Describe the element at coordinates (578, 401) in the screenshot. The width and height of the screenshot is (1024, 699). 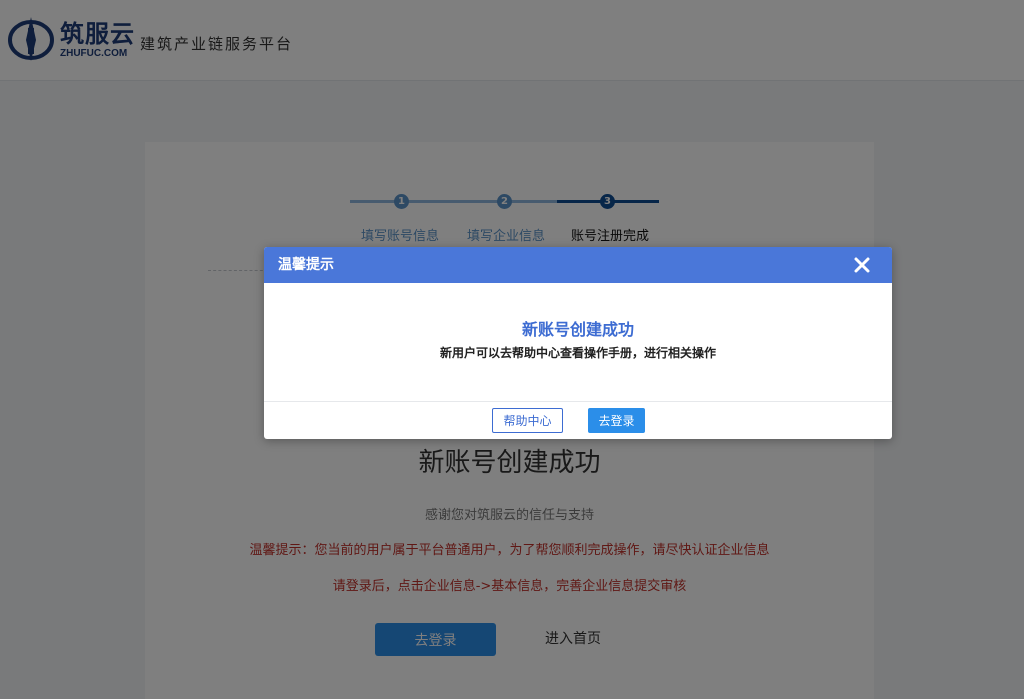
I see `dialog-divider` at that location.